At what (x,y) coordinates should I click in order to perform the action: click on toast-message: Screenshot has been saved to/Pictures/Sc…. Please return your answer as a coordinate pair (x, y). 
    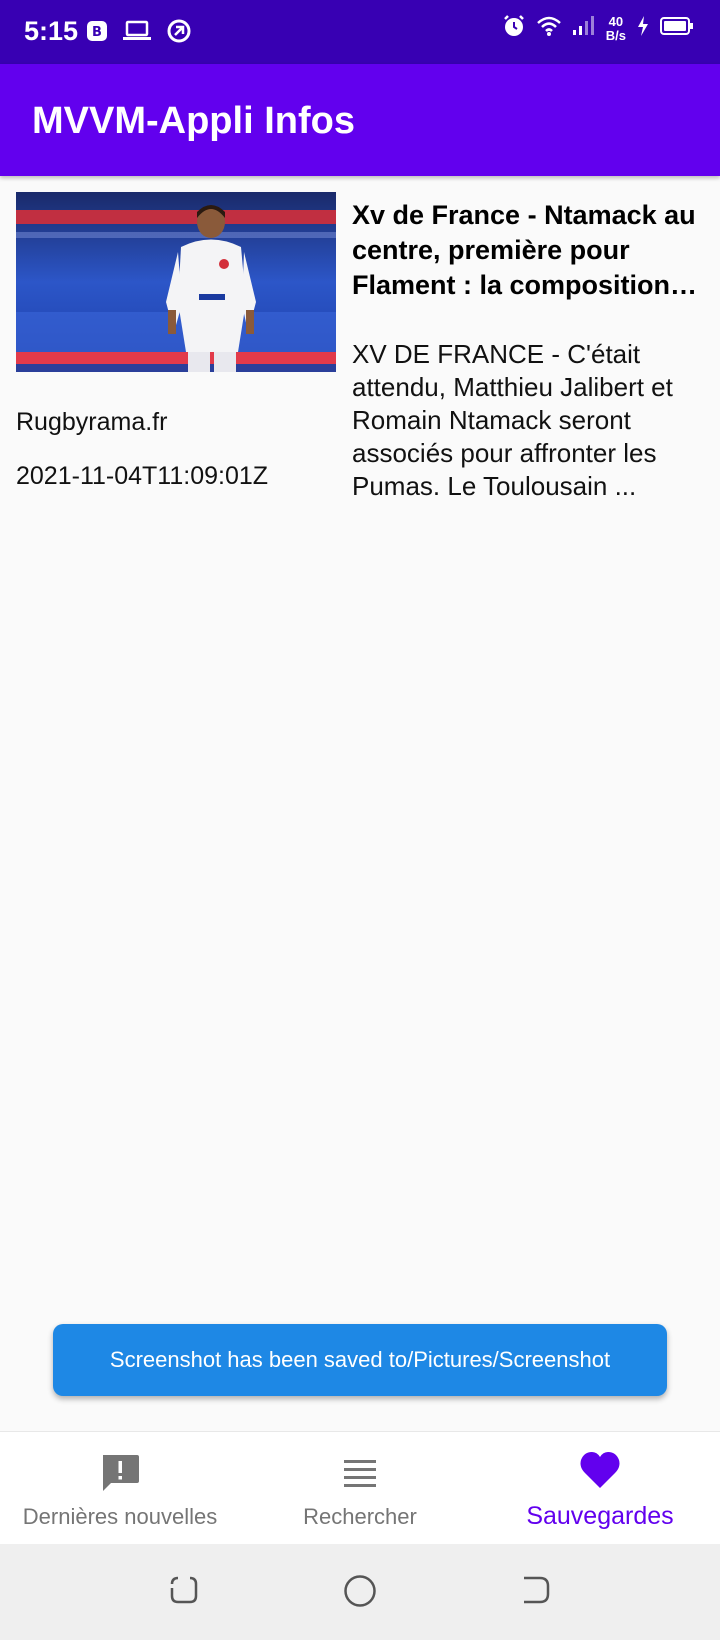
    Looking at the image, I should click on (360, 1360).